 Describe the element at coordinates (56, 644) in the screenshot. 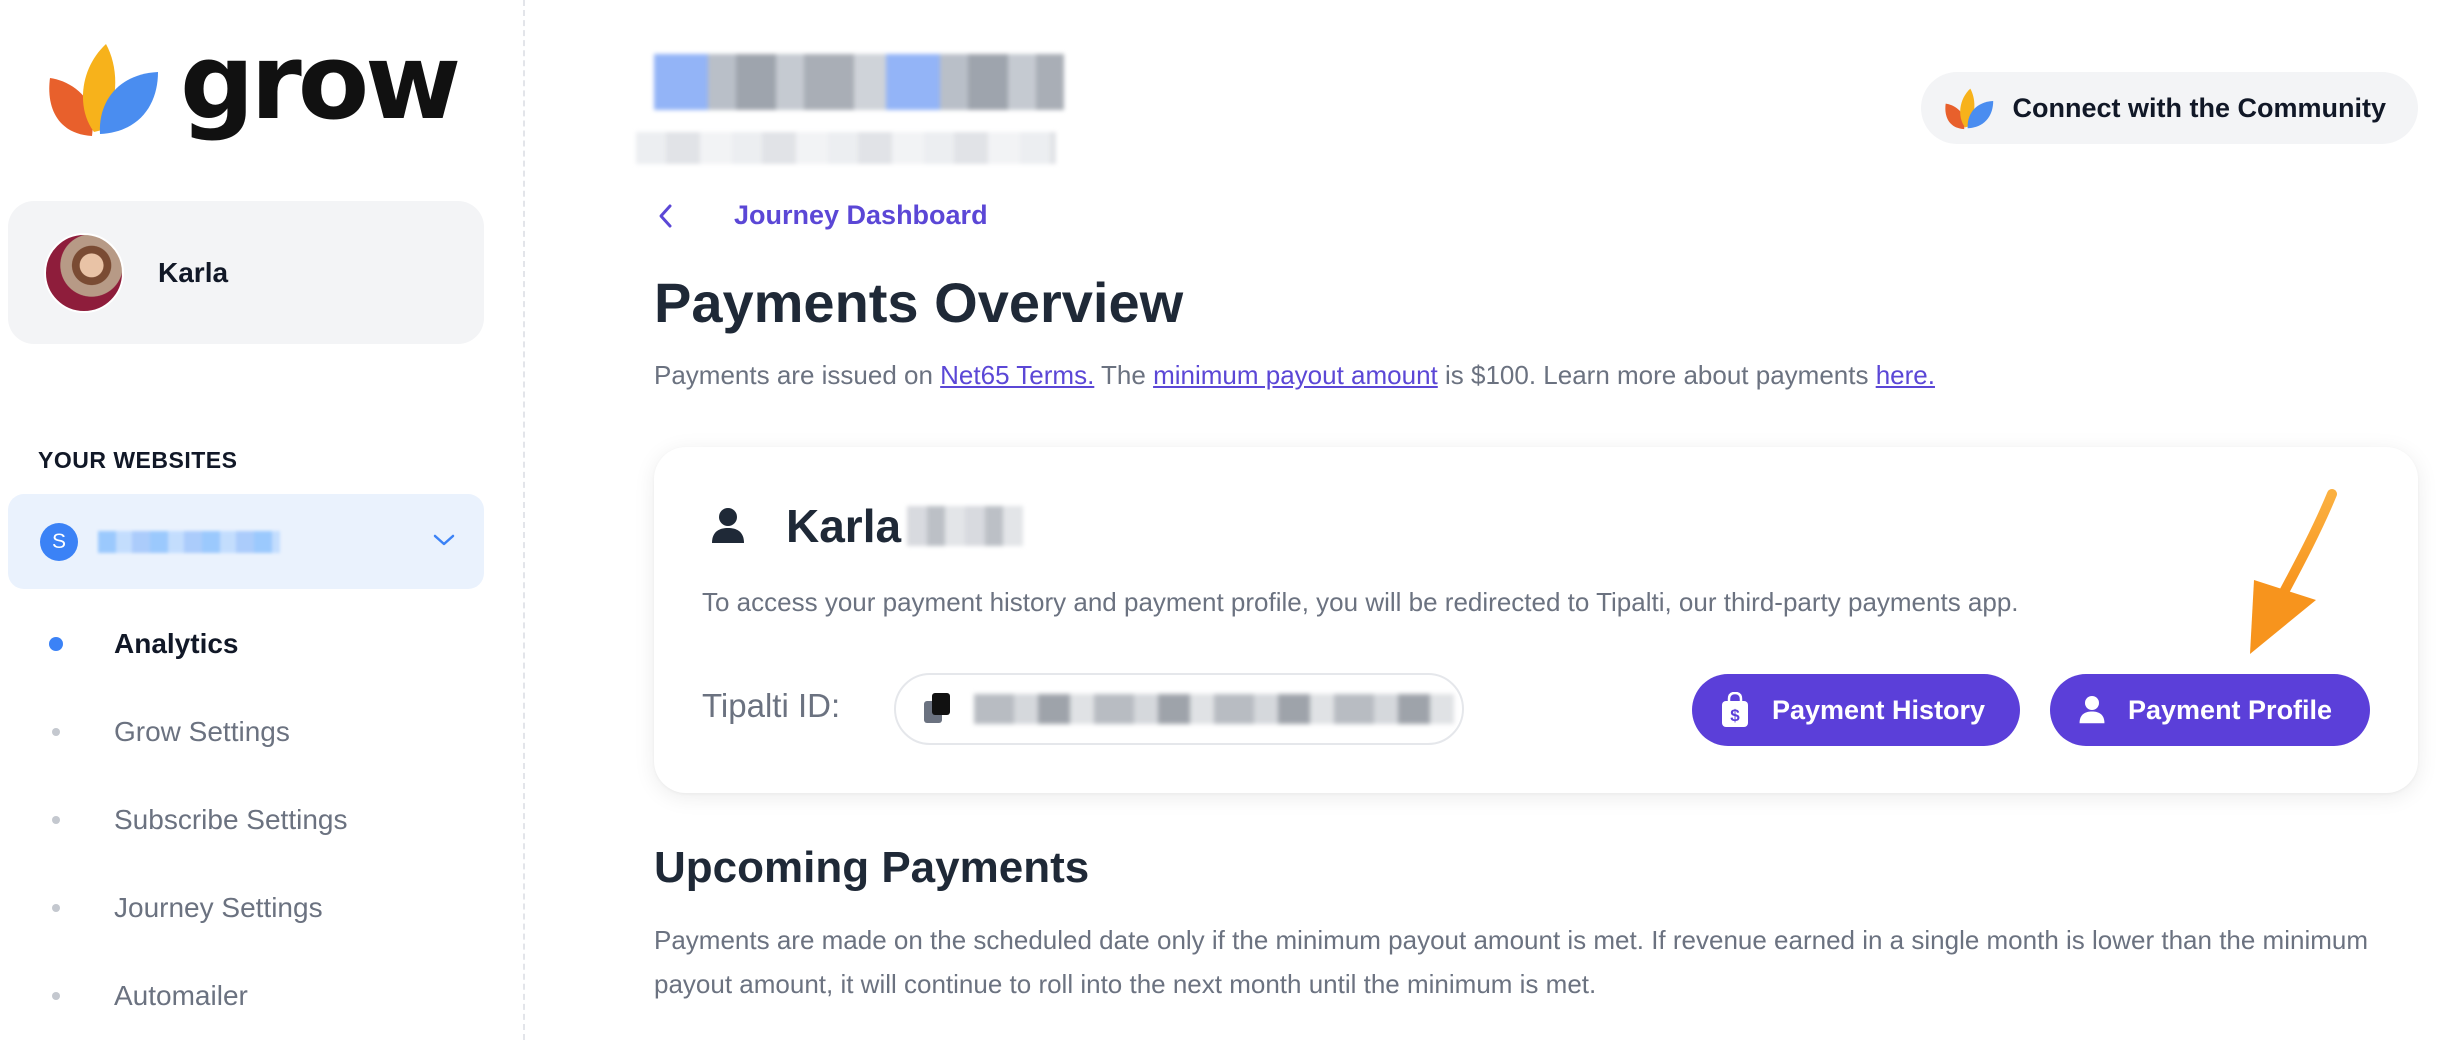

I see `active-dot-icon` at that location.